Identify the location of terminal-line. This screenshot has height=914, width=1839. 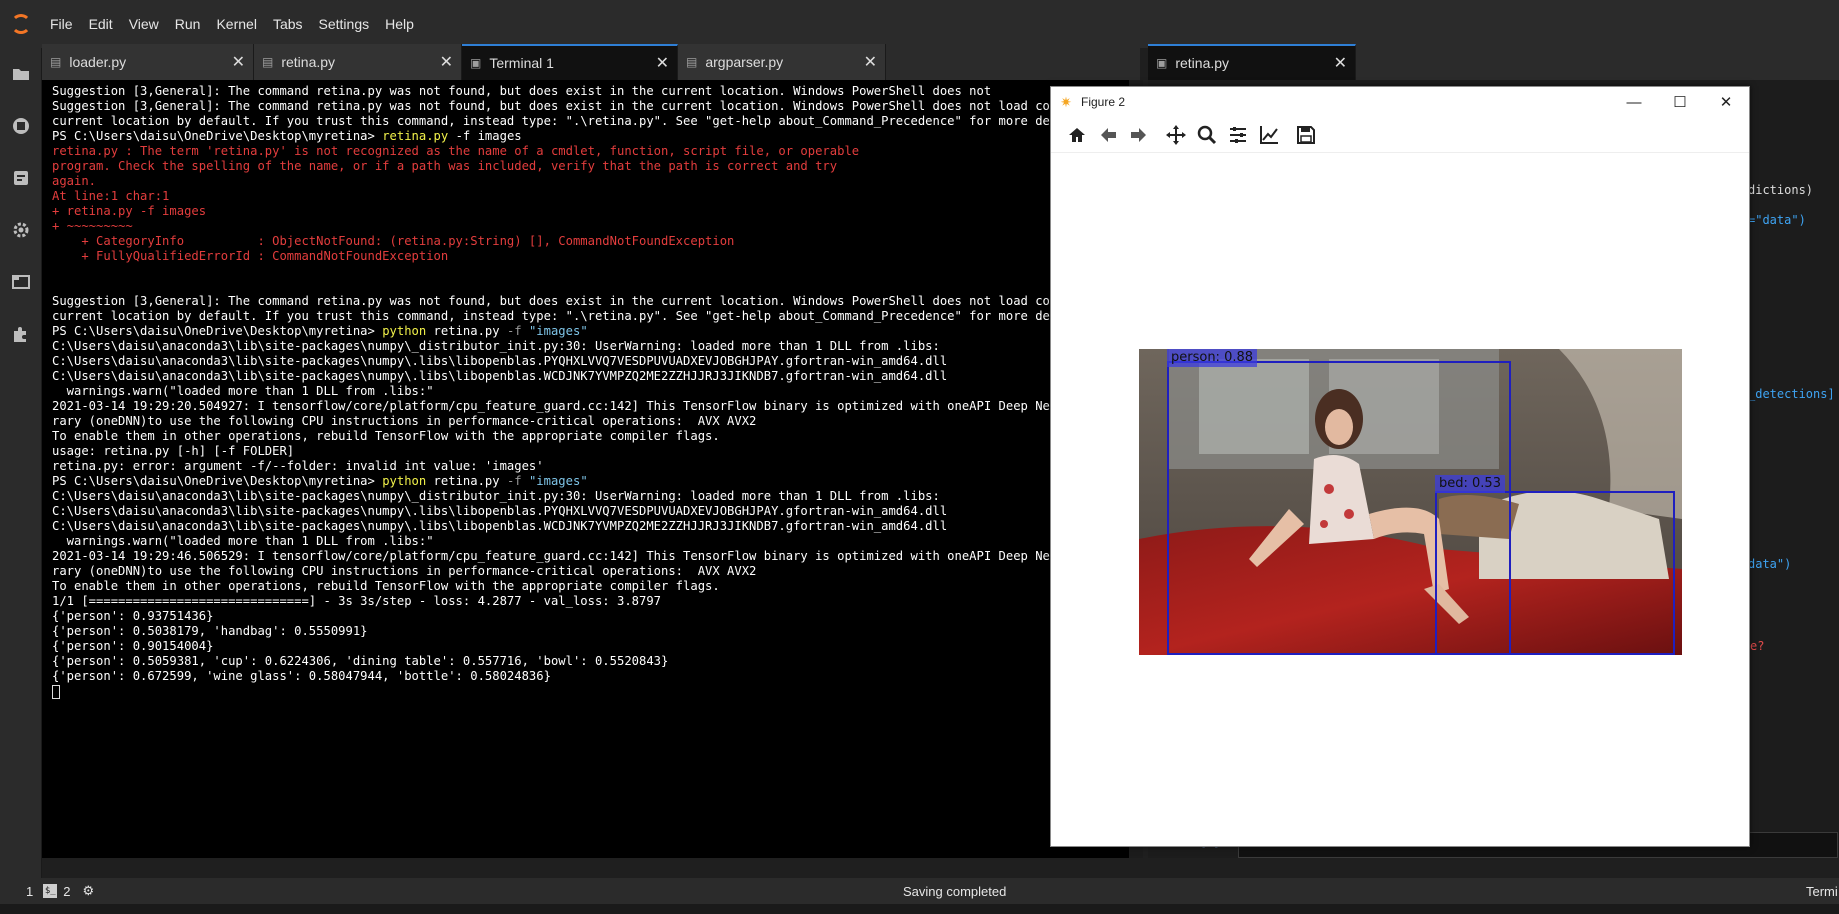
(592, 691).